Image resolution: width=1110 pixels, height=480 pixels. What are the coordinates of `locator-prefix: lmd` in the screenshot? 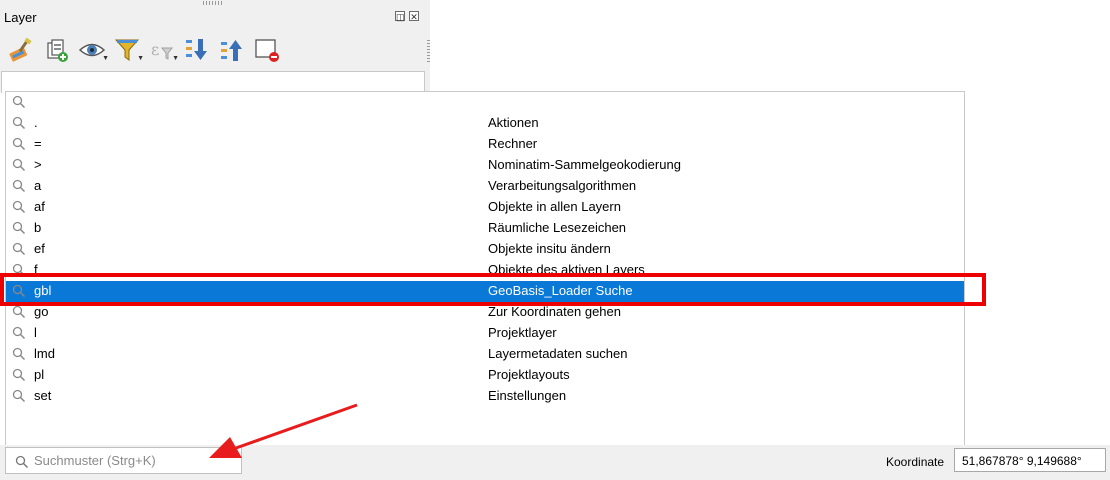 It's located at (44, 353).